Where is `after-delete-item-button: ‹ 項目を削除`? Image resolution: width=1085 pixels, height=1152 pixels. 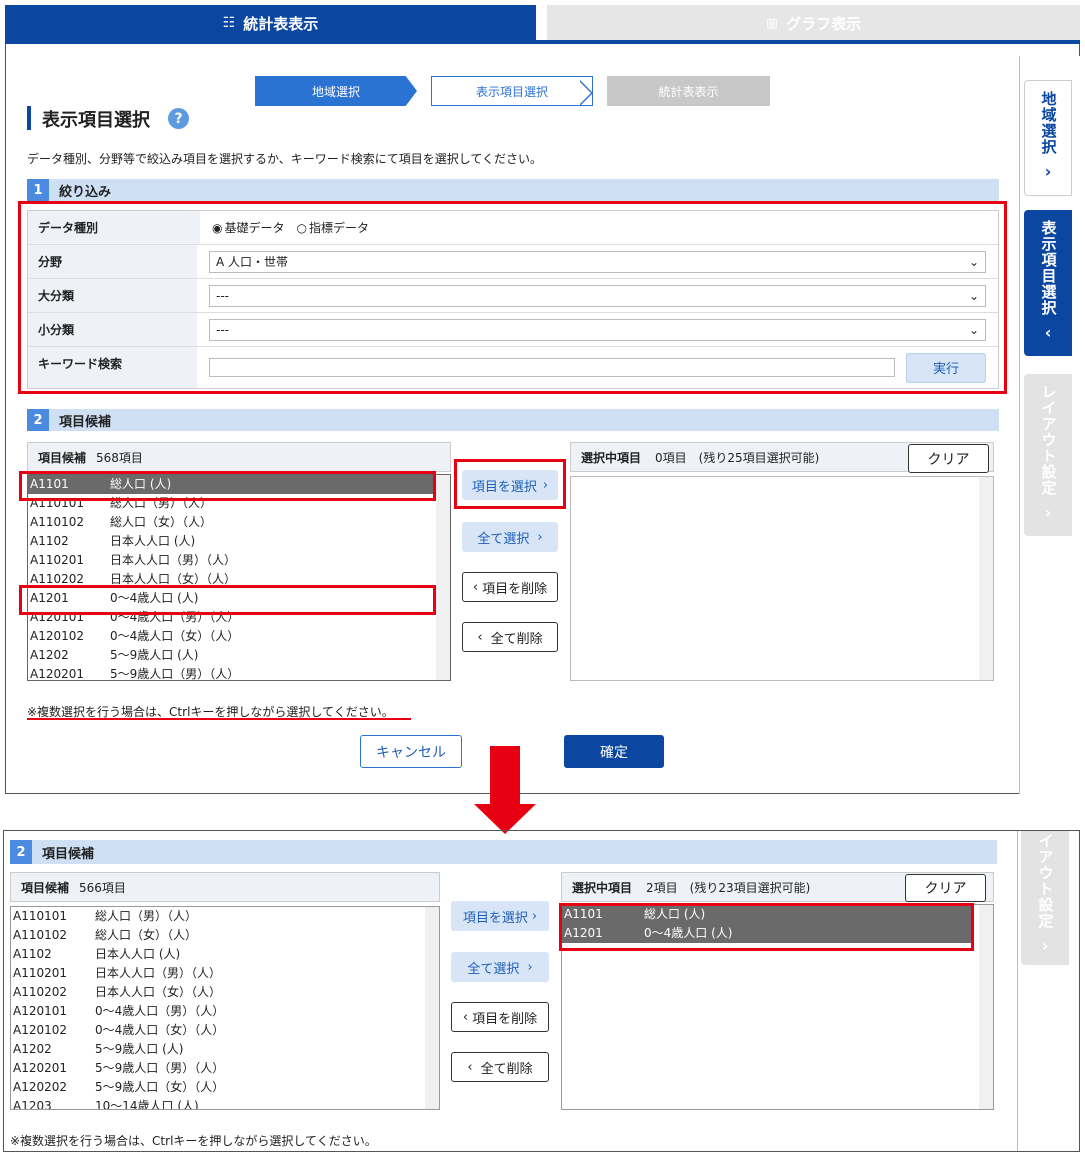
after-delete-item-button: ‹ 項目を削除 is located at coordinates (500, 1017).